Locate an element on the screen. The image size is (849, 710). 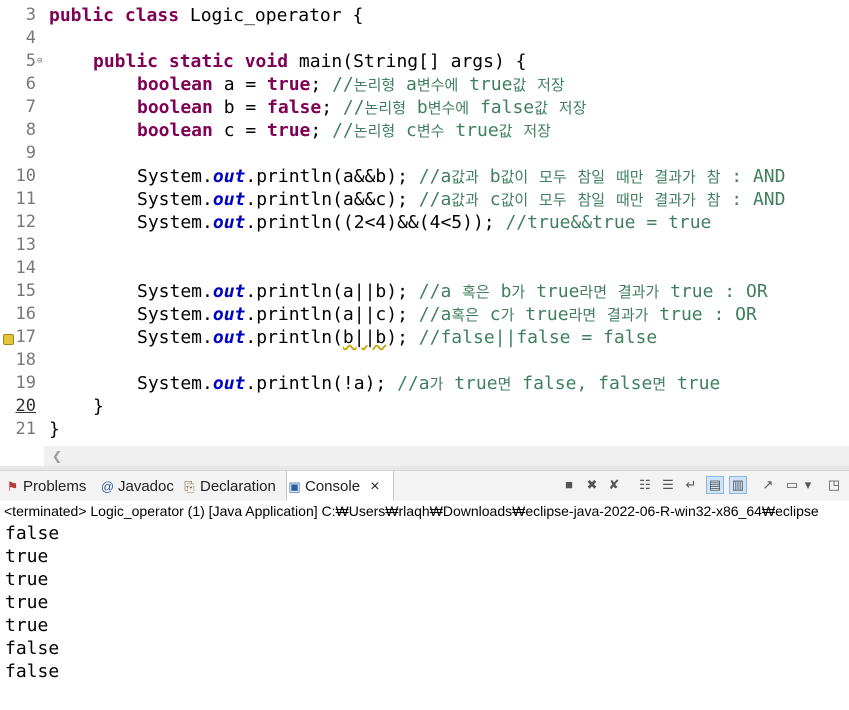
code-text: .println(a&&b); is located at coordinates (332, 176).